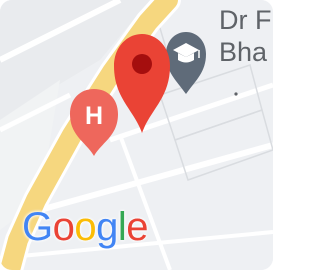 Image resolution: width=320 pixels, height=270 pixels. I want to click on poi-label: Dr F Bha, so click(245, 36).